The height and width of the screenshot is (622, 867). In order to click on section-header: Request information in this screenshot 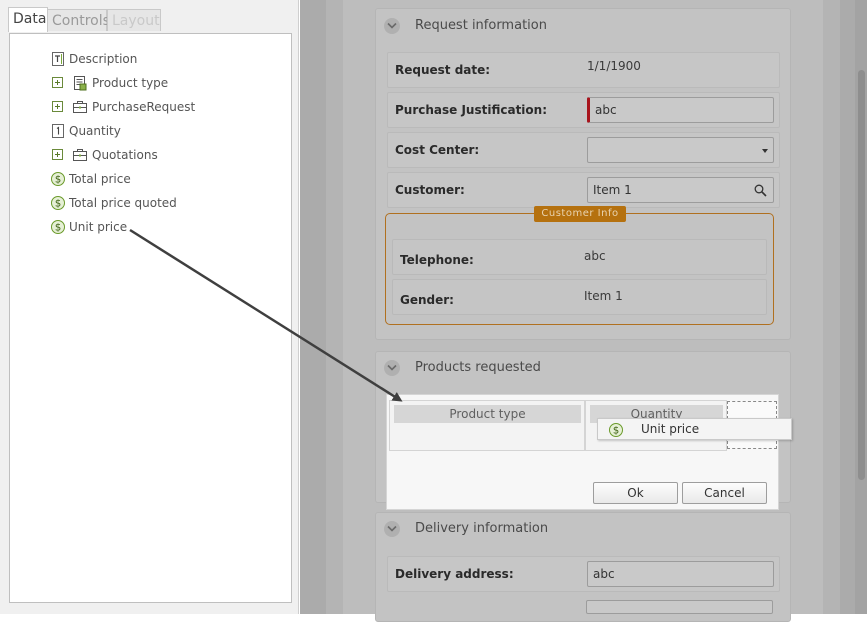, I will do `click(583, 24)`.